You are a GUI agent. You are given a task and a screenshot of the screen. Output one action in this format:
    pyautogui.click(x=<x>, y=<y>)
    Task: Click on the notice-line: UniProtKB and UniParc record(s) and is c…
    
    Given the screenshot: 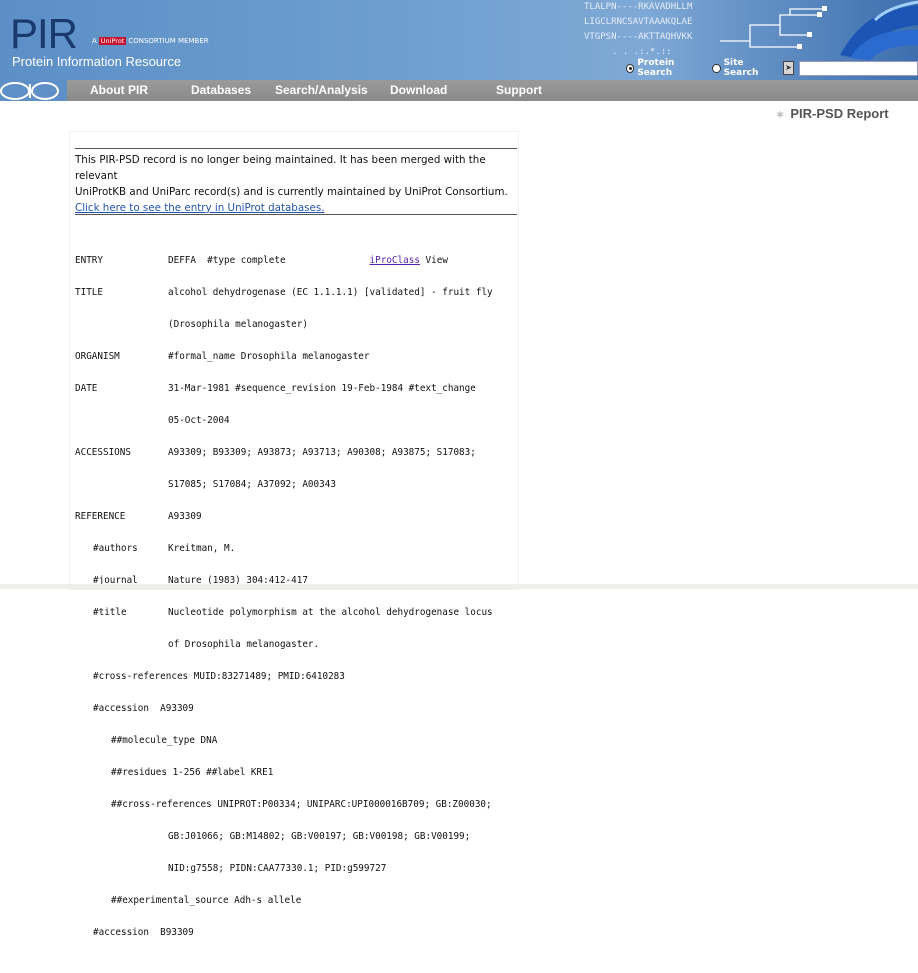 What is the action you would take?
    pyautogui.click(x=291, y=192)
    